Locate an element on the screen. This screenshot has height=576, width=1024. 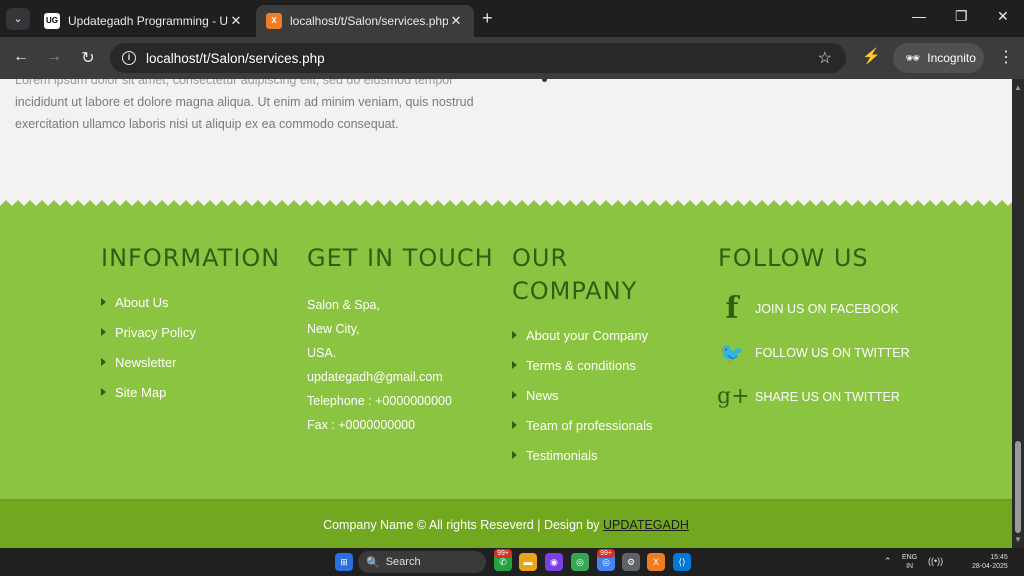
tab-search-button: ⌄ is located at coordinates (18, 19).